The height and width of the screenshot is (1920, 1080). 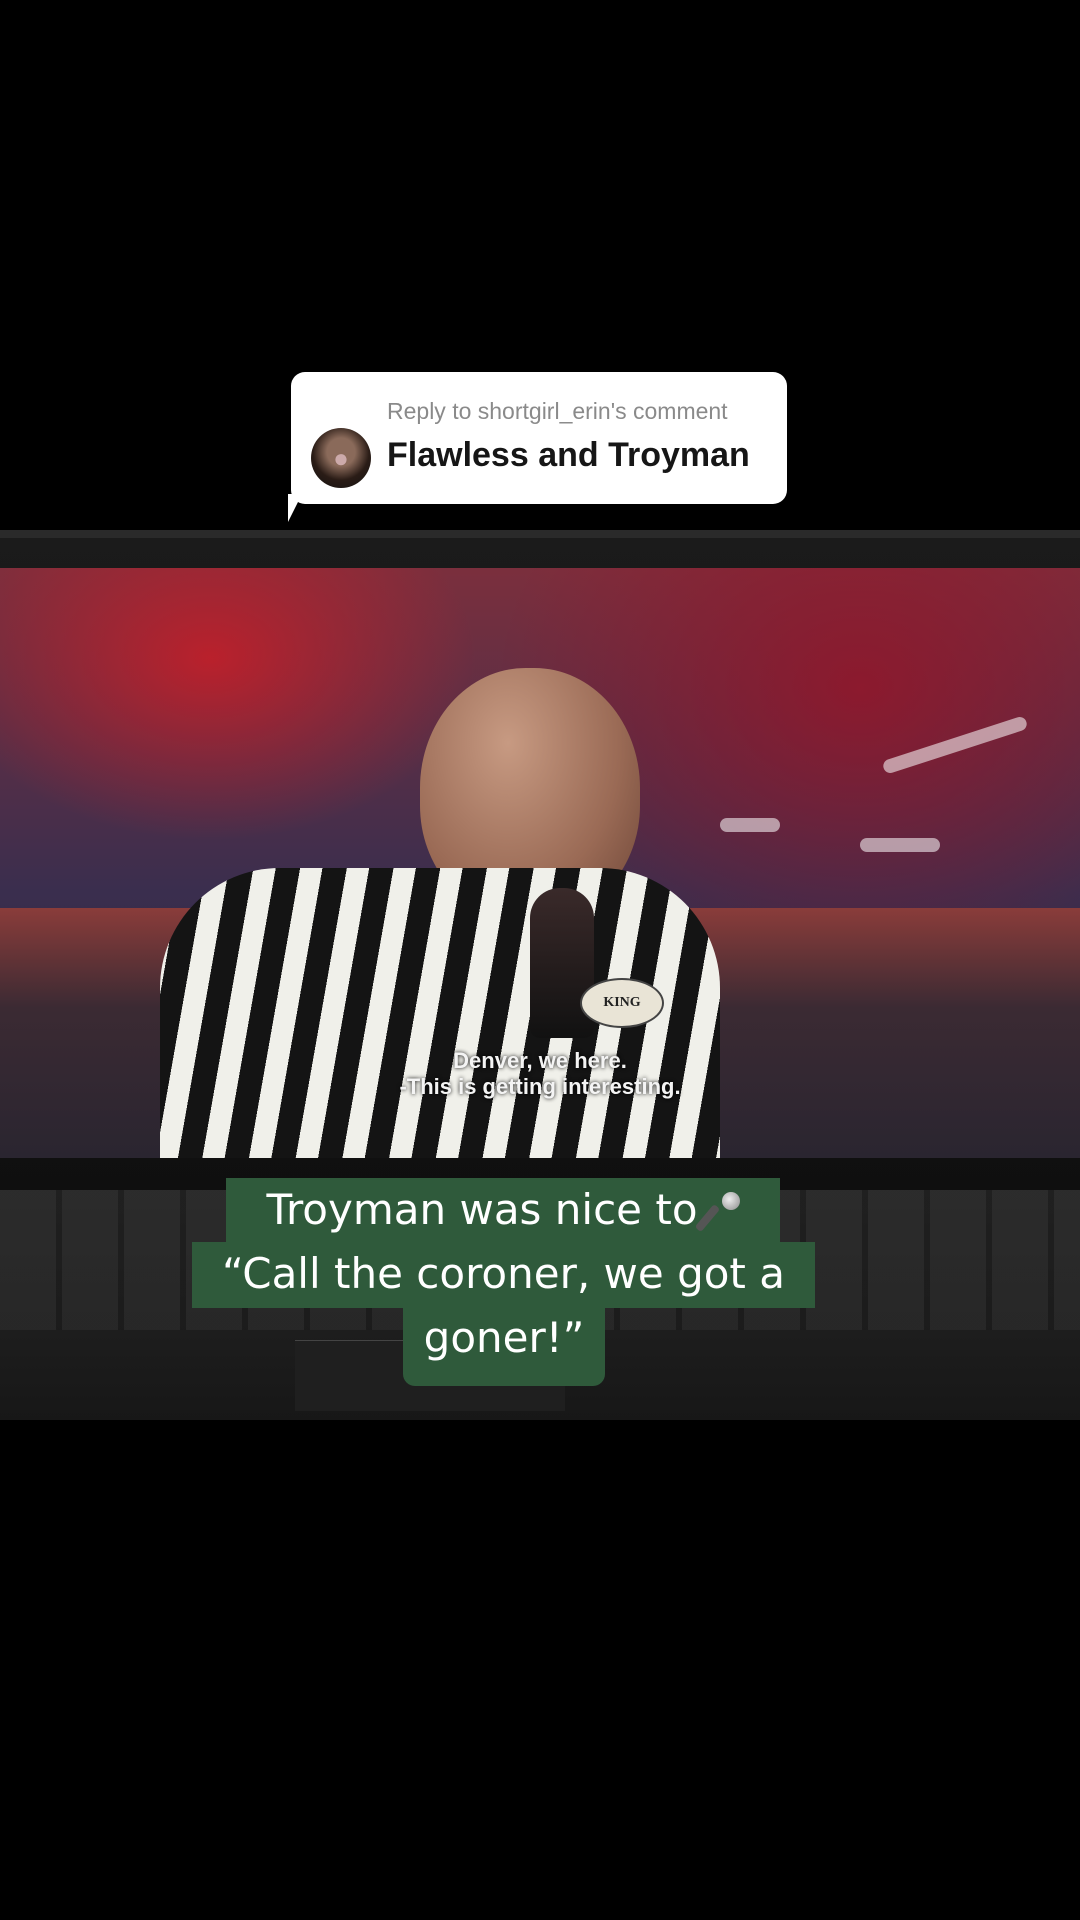 I want to click on commenter-avatar: ●, so click(x=341, y=458).